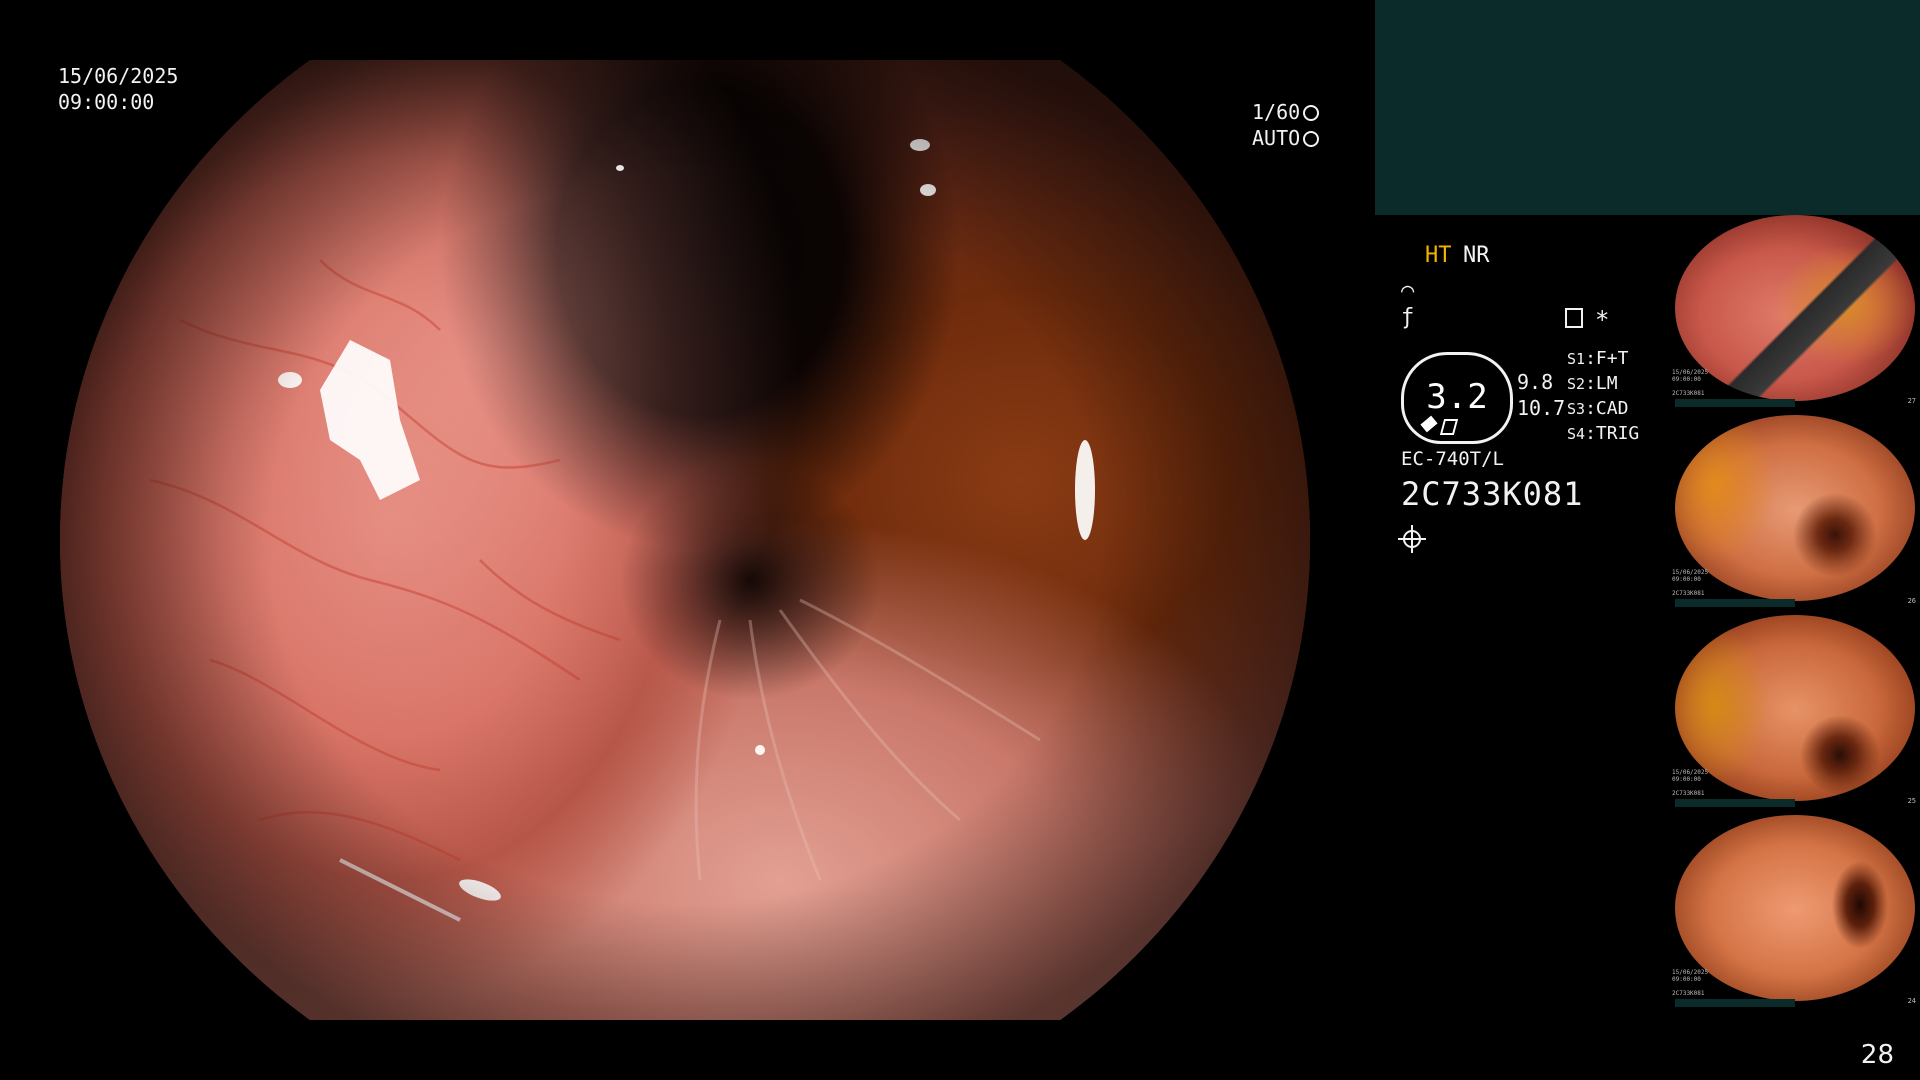 This screenshot has height=1080, width=1920. I want to click on thumbnail-number: 25, so click(1911, 801).